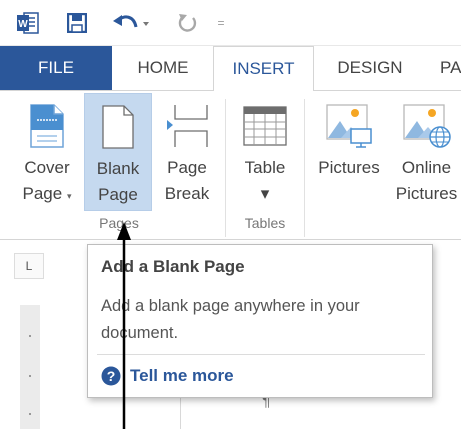 This screenshot has width=461, height=429. What do you see at coordinates (47, 167) in the screenshot?
I see `cover-page-label-1: Cover` at bounding box center [47, 167].